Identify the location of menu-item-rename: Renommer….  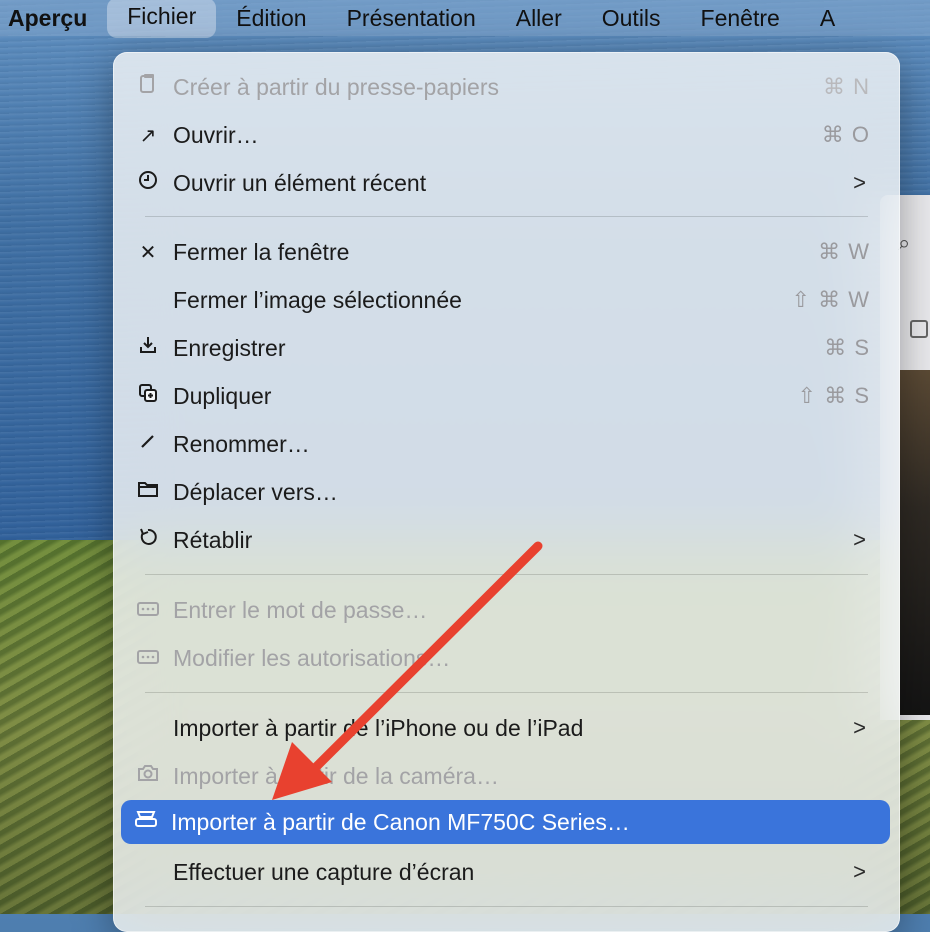
(506, 444).